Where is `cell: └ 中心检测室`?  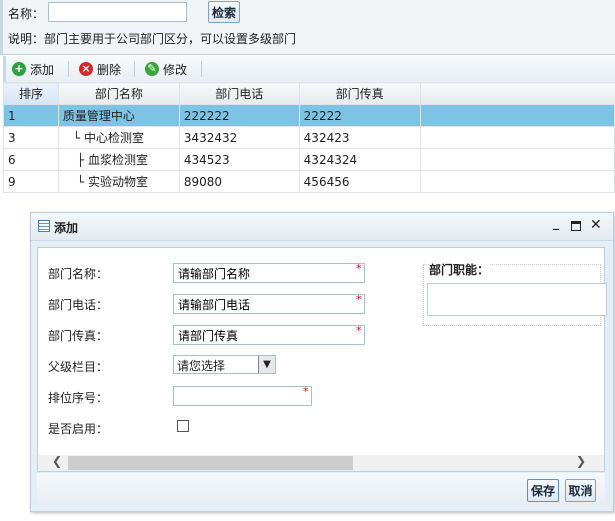 cell: └ 中心检测室 is located at coordinates (118, 137).